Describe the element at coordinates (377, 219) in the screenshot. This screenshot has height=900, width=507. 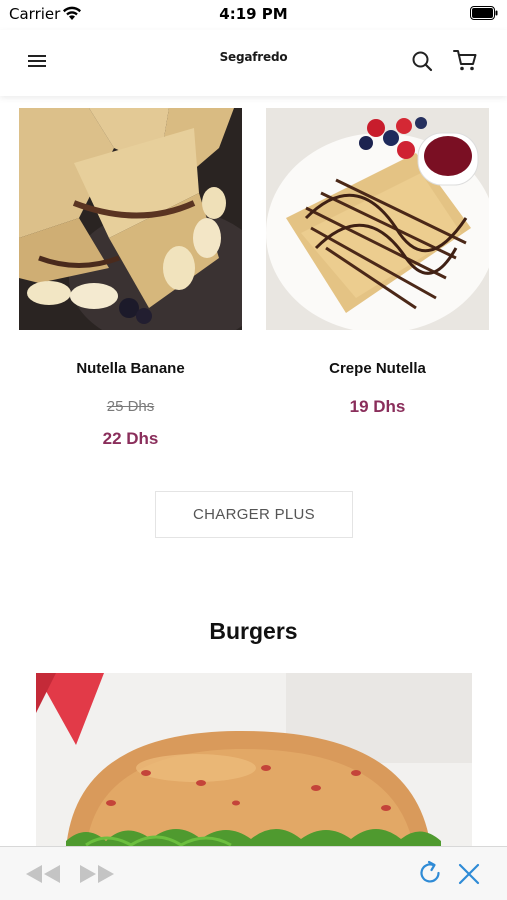
I see `product-image-crepe-nutella` at that location.